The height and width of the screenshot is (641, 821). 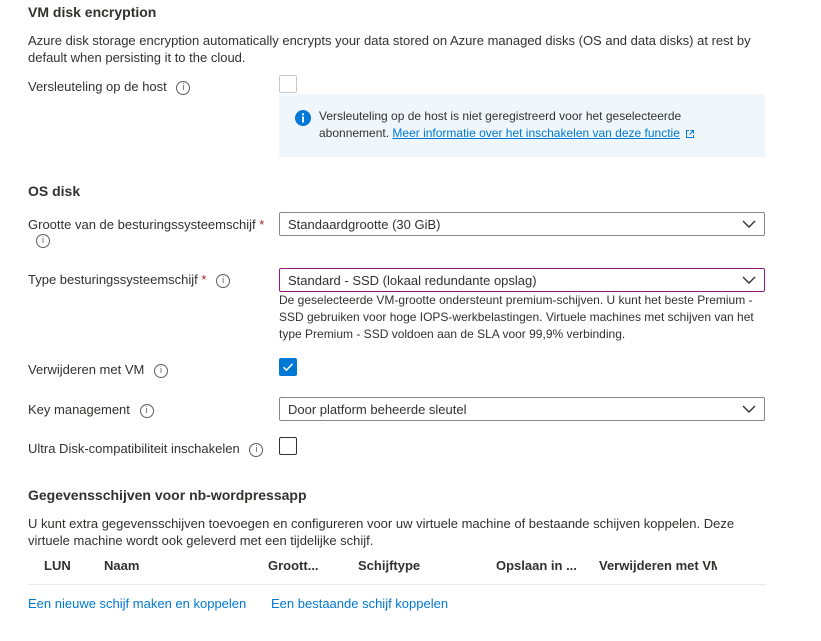 What do you see at coordinates (54, 191) in the screenshot?
I see `section-title-os-disk: OS disk` at bounding box center [54, 191].